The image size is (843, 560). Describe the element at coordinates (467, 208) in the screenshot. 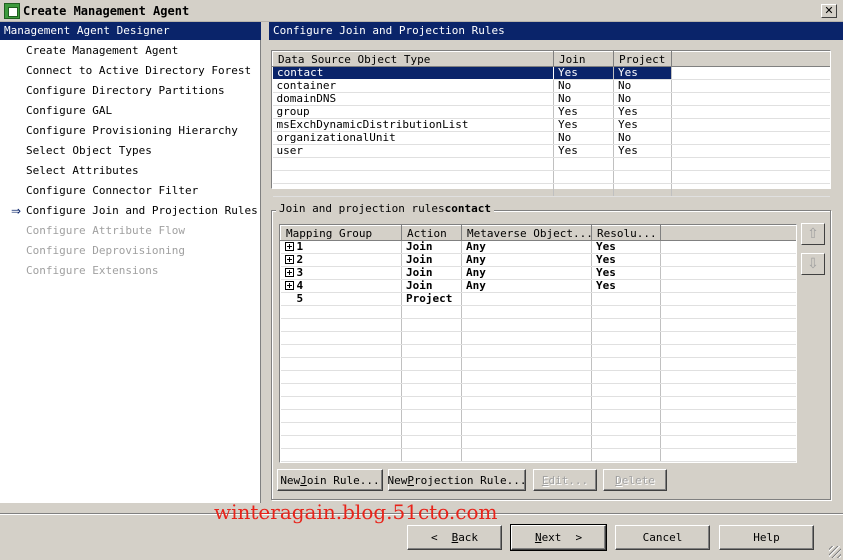

I see `rules-title-object: contact` at that location.